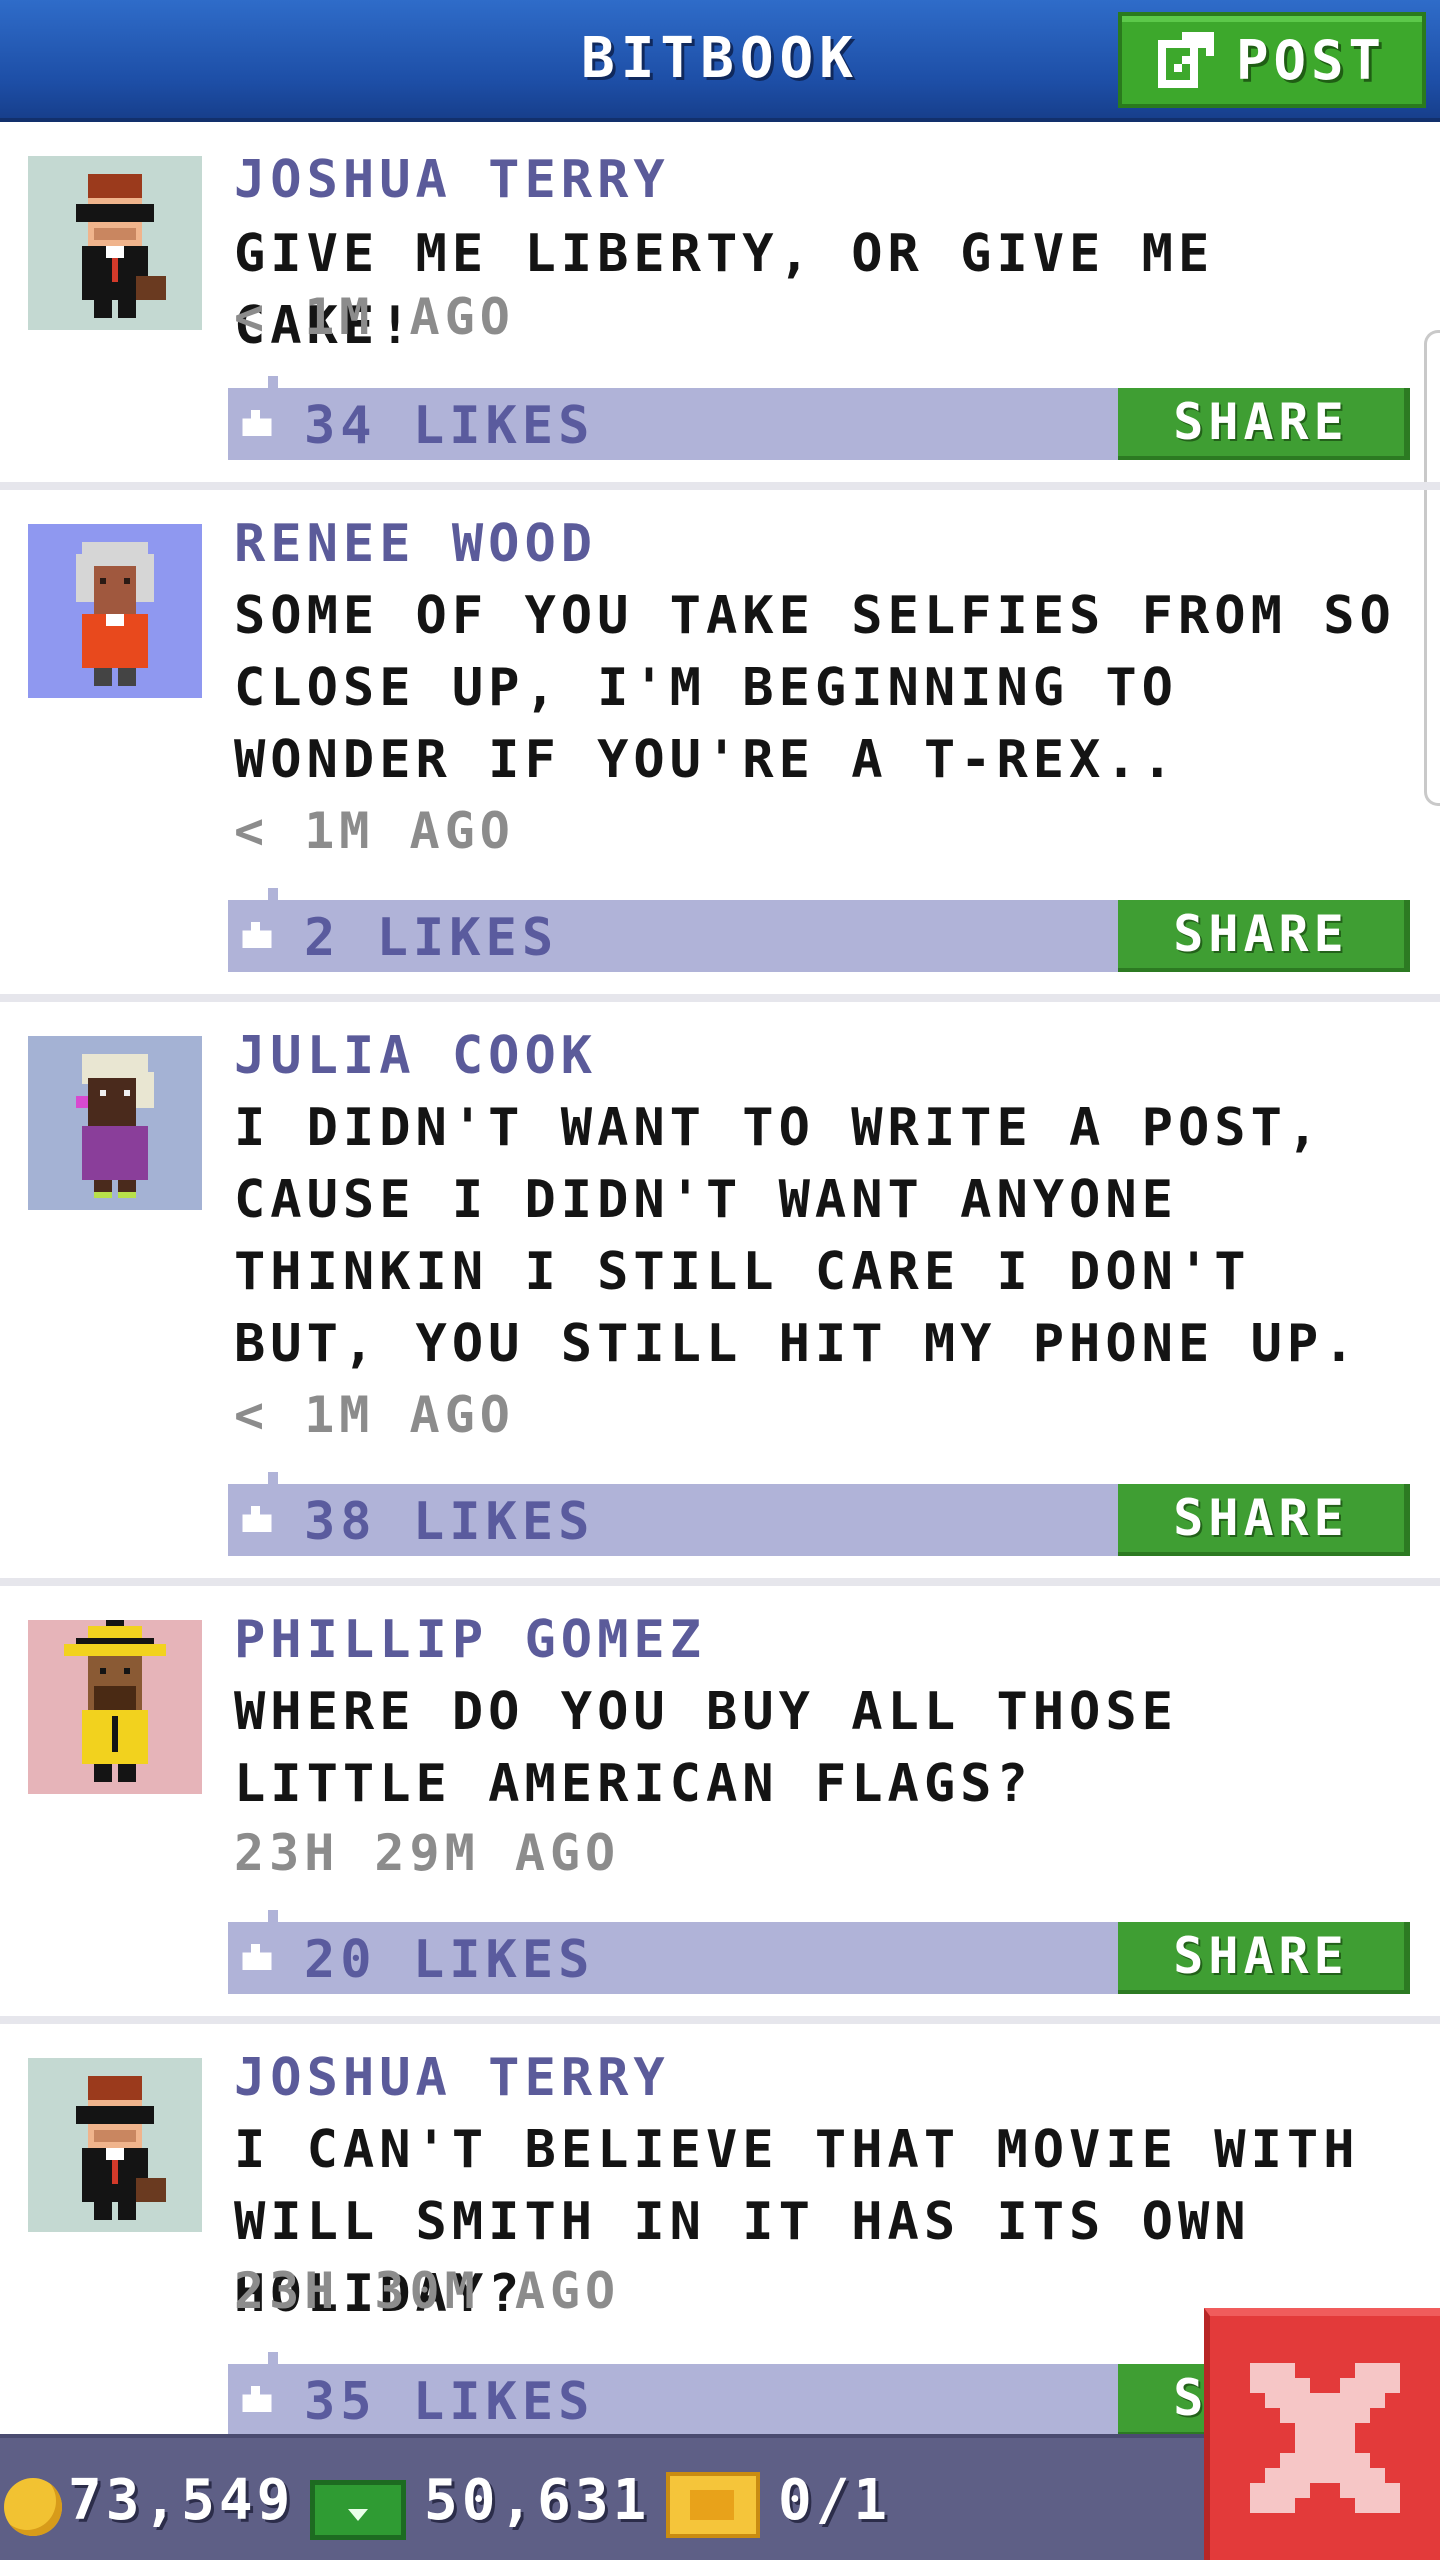  Describe the element at coordinates (449, 2402) in the screenshot. I see `likes-count: 35 LIKES` at that location.